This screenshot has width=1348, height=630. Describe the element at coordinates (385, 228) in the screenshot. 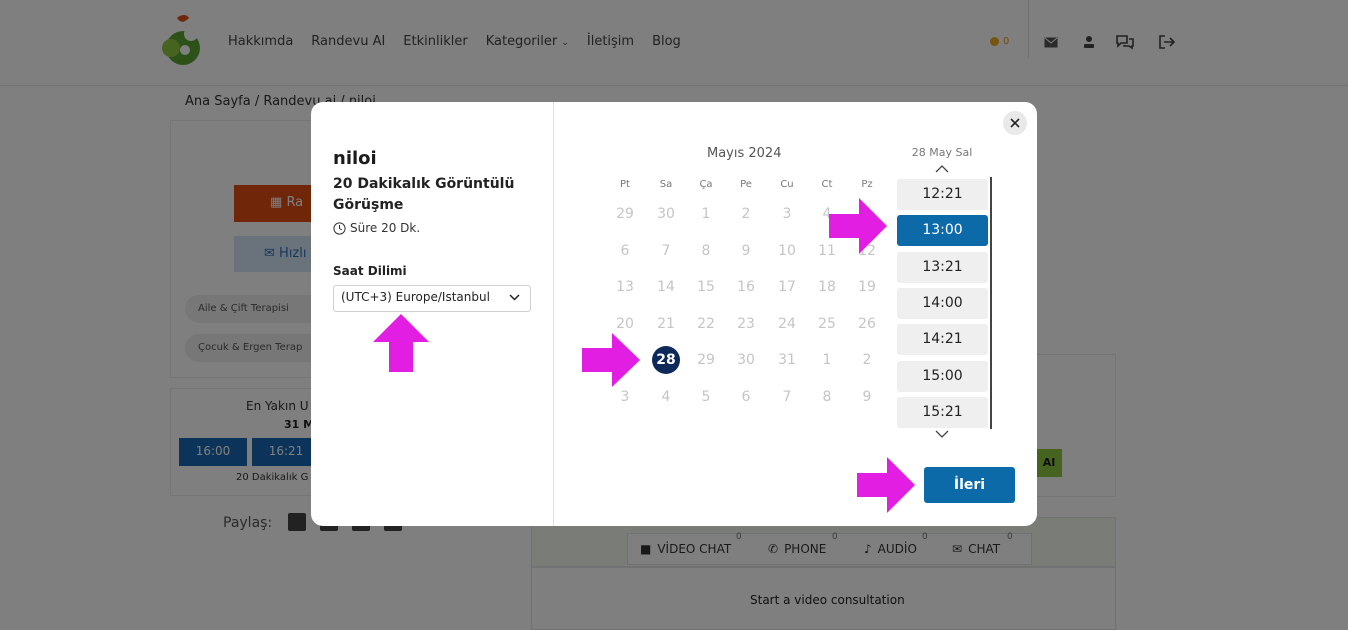

I see `duration-text: Süre 20 Dk.` at that location.